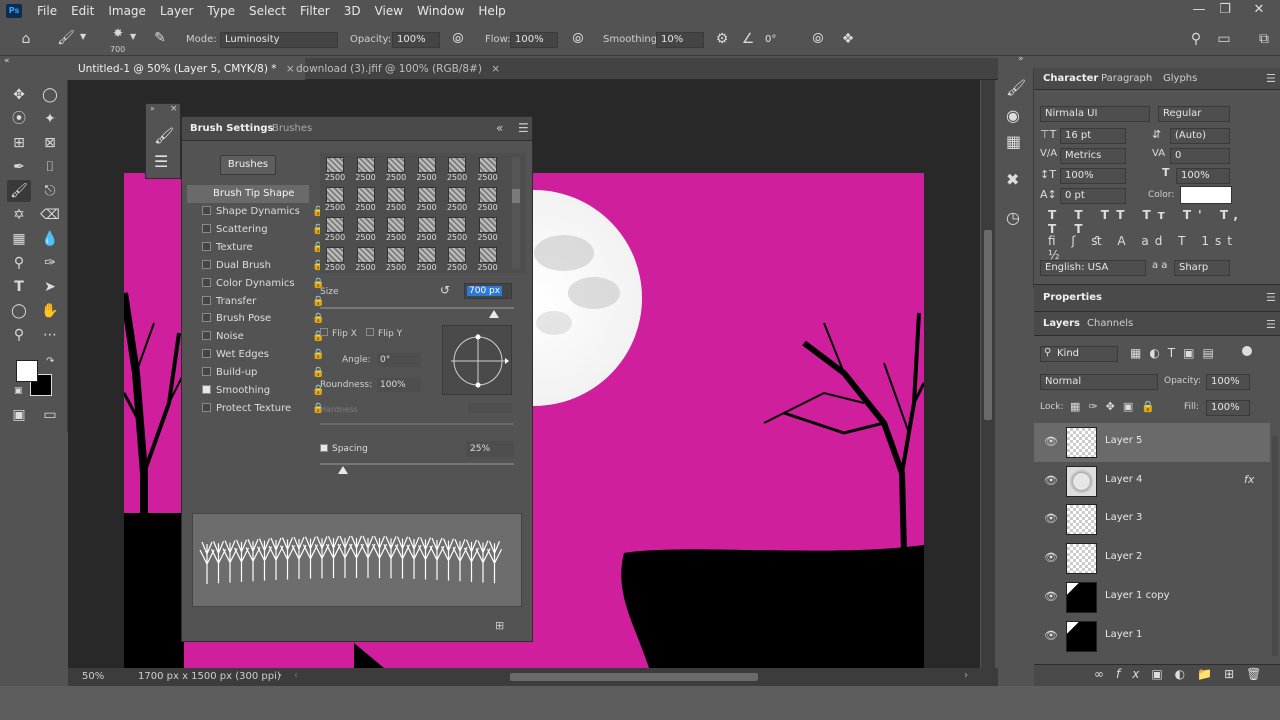 The height and width of the screenshot is (720, 1280). I want to click on pen-tool-icon: ✑, so click(50, 263).